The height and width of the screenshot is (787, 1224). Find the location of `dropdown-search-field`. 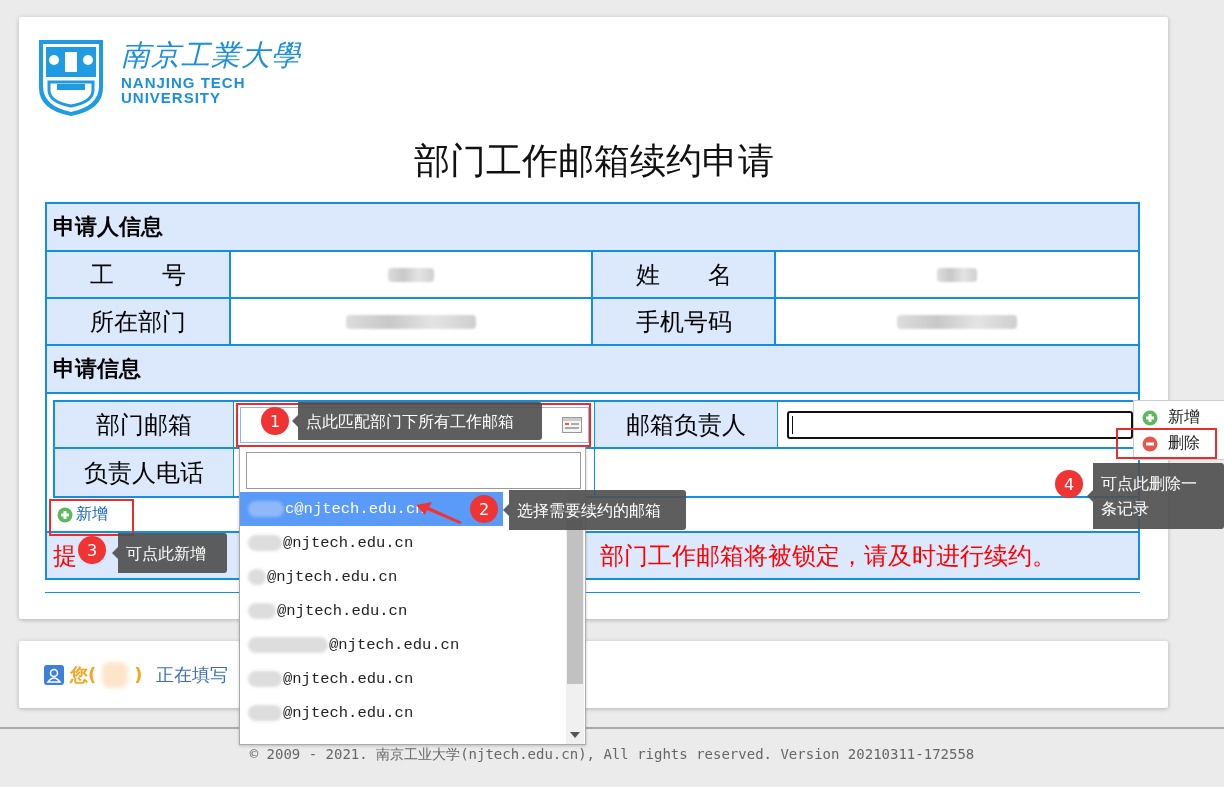

dropdown-search-field is located at coordinates (413, 470).